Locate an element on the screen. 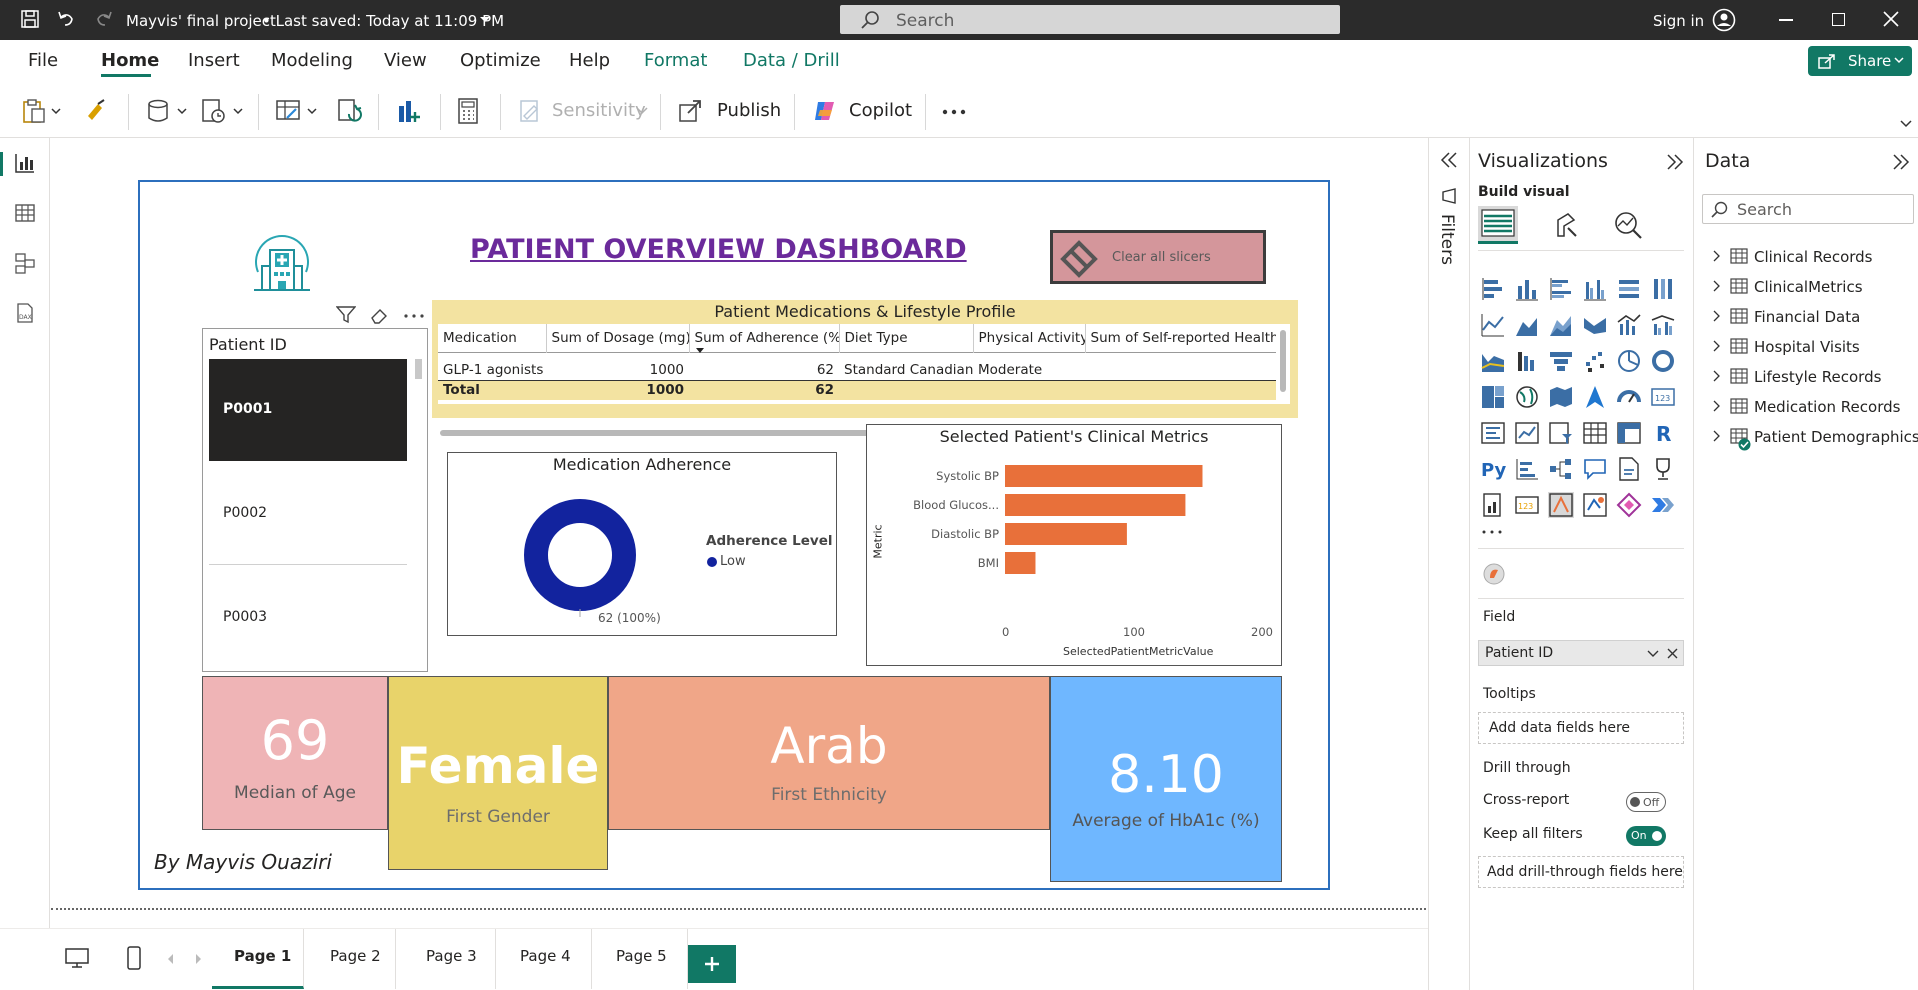 The height and width of the screenshot is (990, 1918). account-icon is located at coordinates (1724, 20).